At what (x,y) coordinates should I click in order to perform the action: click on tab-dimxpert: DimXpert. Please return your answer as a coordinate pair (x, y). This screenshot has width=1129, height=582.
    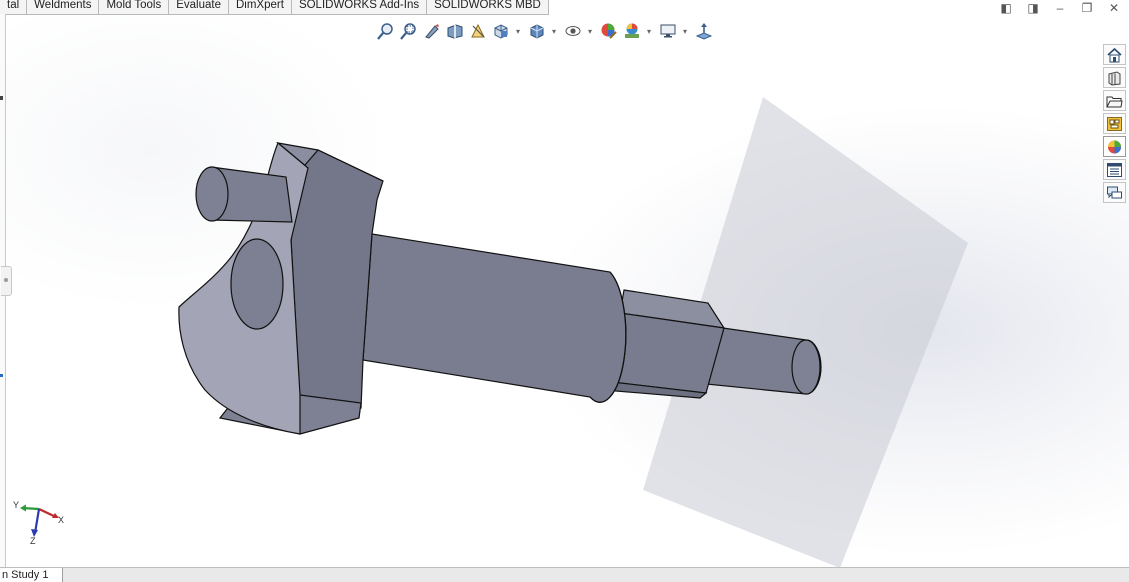
    Looking at the image, I should click on (260, 7).